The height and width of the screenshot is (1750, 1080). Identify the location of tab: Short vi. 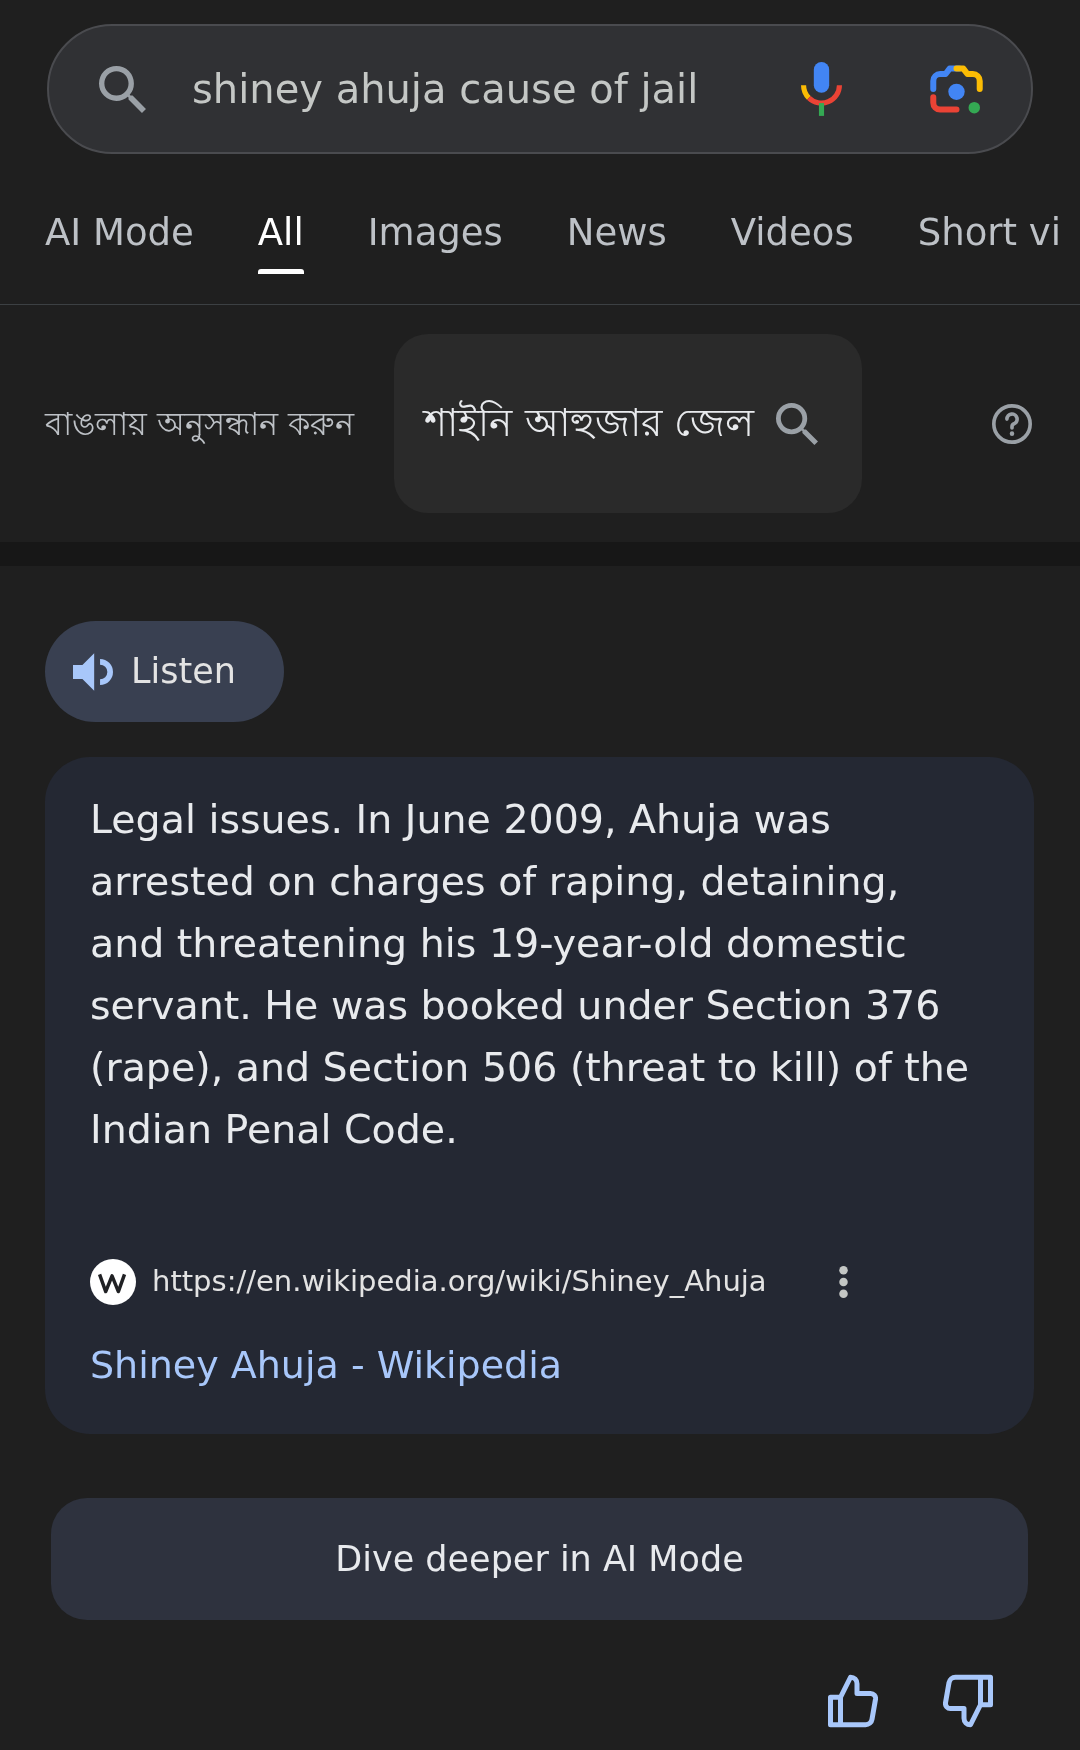
(989, 242).